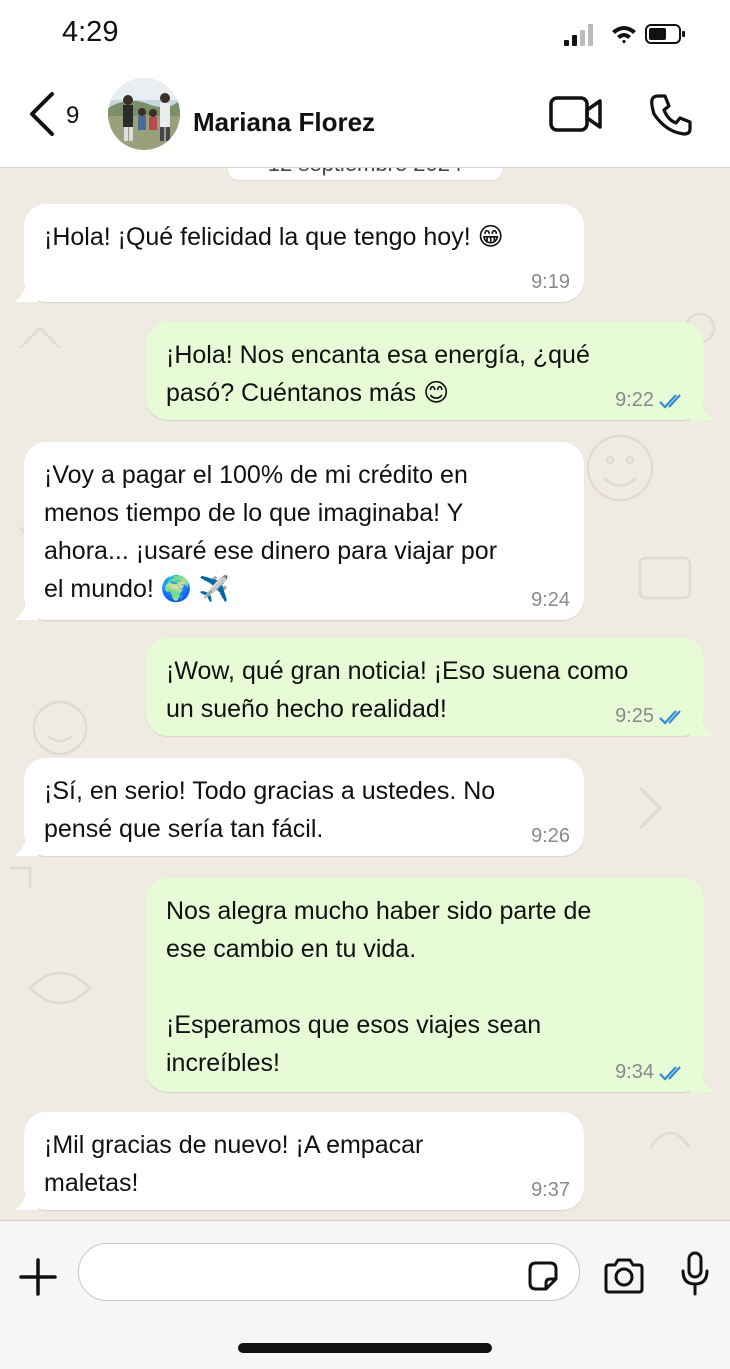 This screenshot has height=1369, width=730. Describe the element at coordinates (73, 115) in the screenshot. I see `unread-count: 9` at that location.